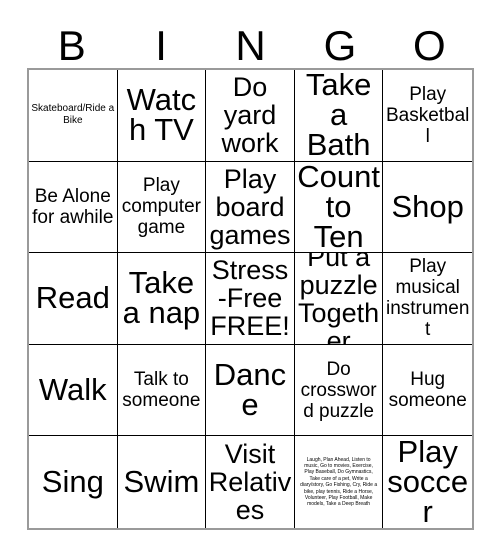 This screenshot has height=544, width=500. I want to click on bingo-cell: Take a Bath, so click(339, 116).